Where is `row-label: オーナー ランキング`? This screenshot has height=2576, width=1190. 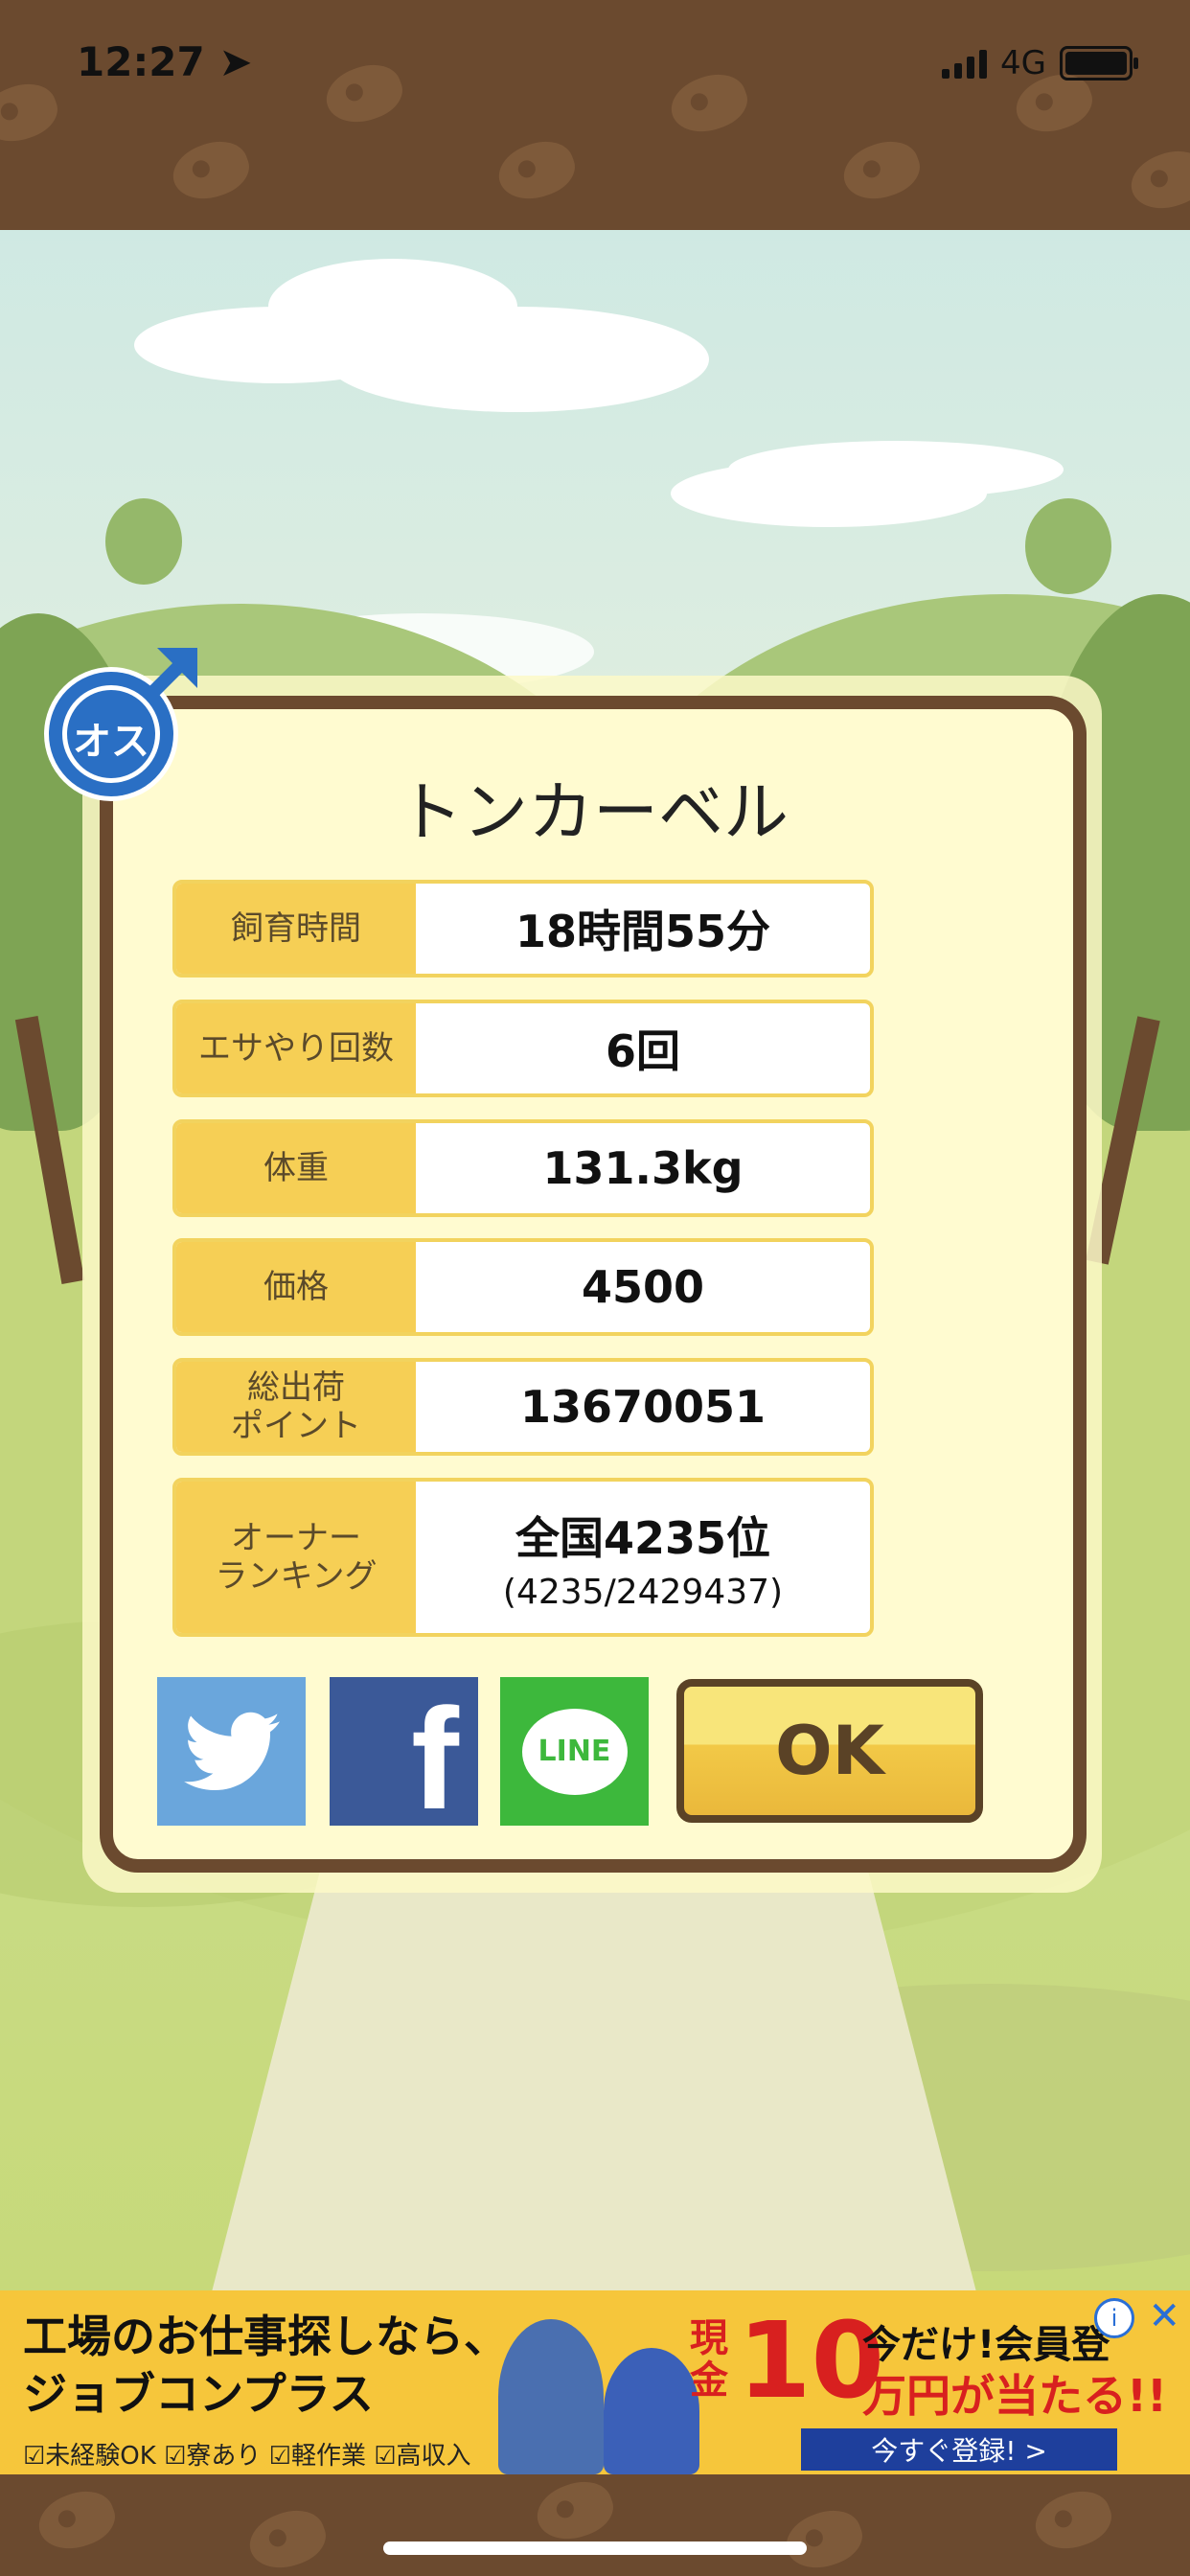 row-label: オーナー ランキング is located at coordinates (296, 1557).